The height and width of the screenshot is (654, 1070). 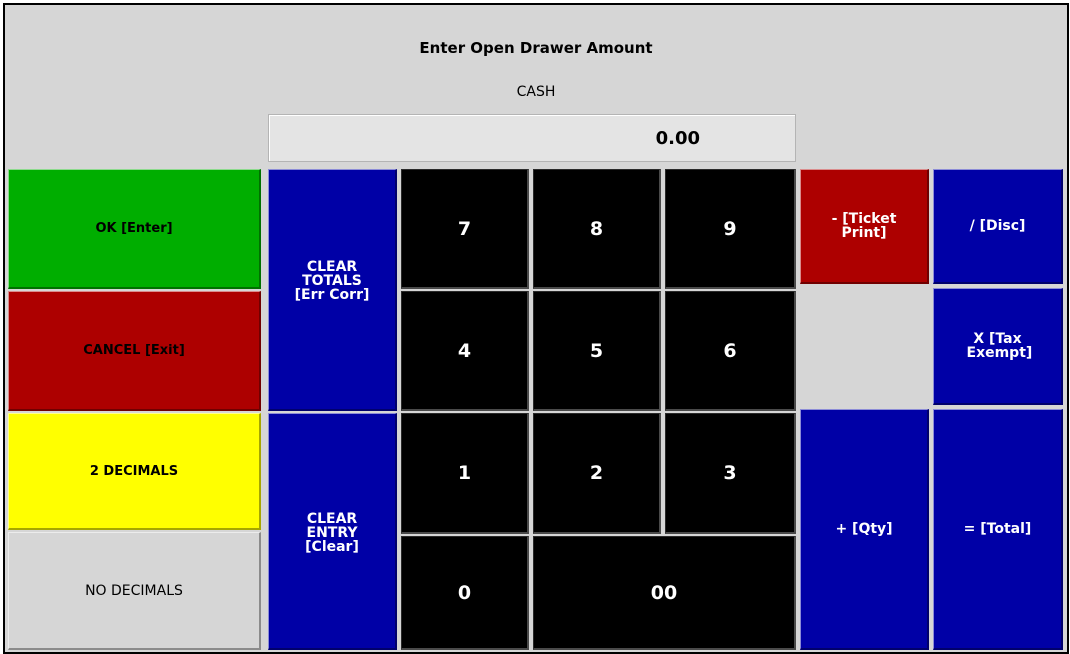 I want to click on clear-entry-button: CLEAR ENTRY [Clear], so click(x=332, y=531).